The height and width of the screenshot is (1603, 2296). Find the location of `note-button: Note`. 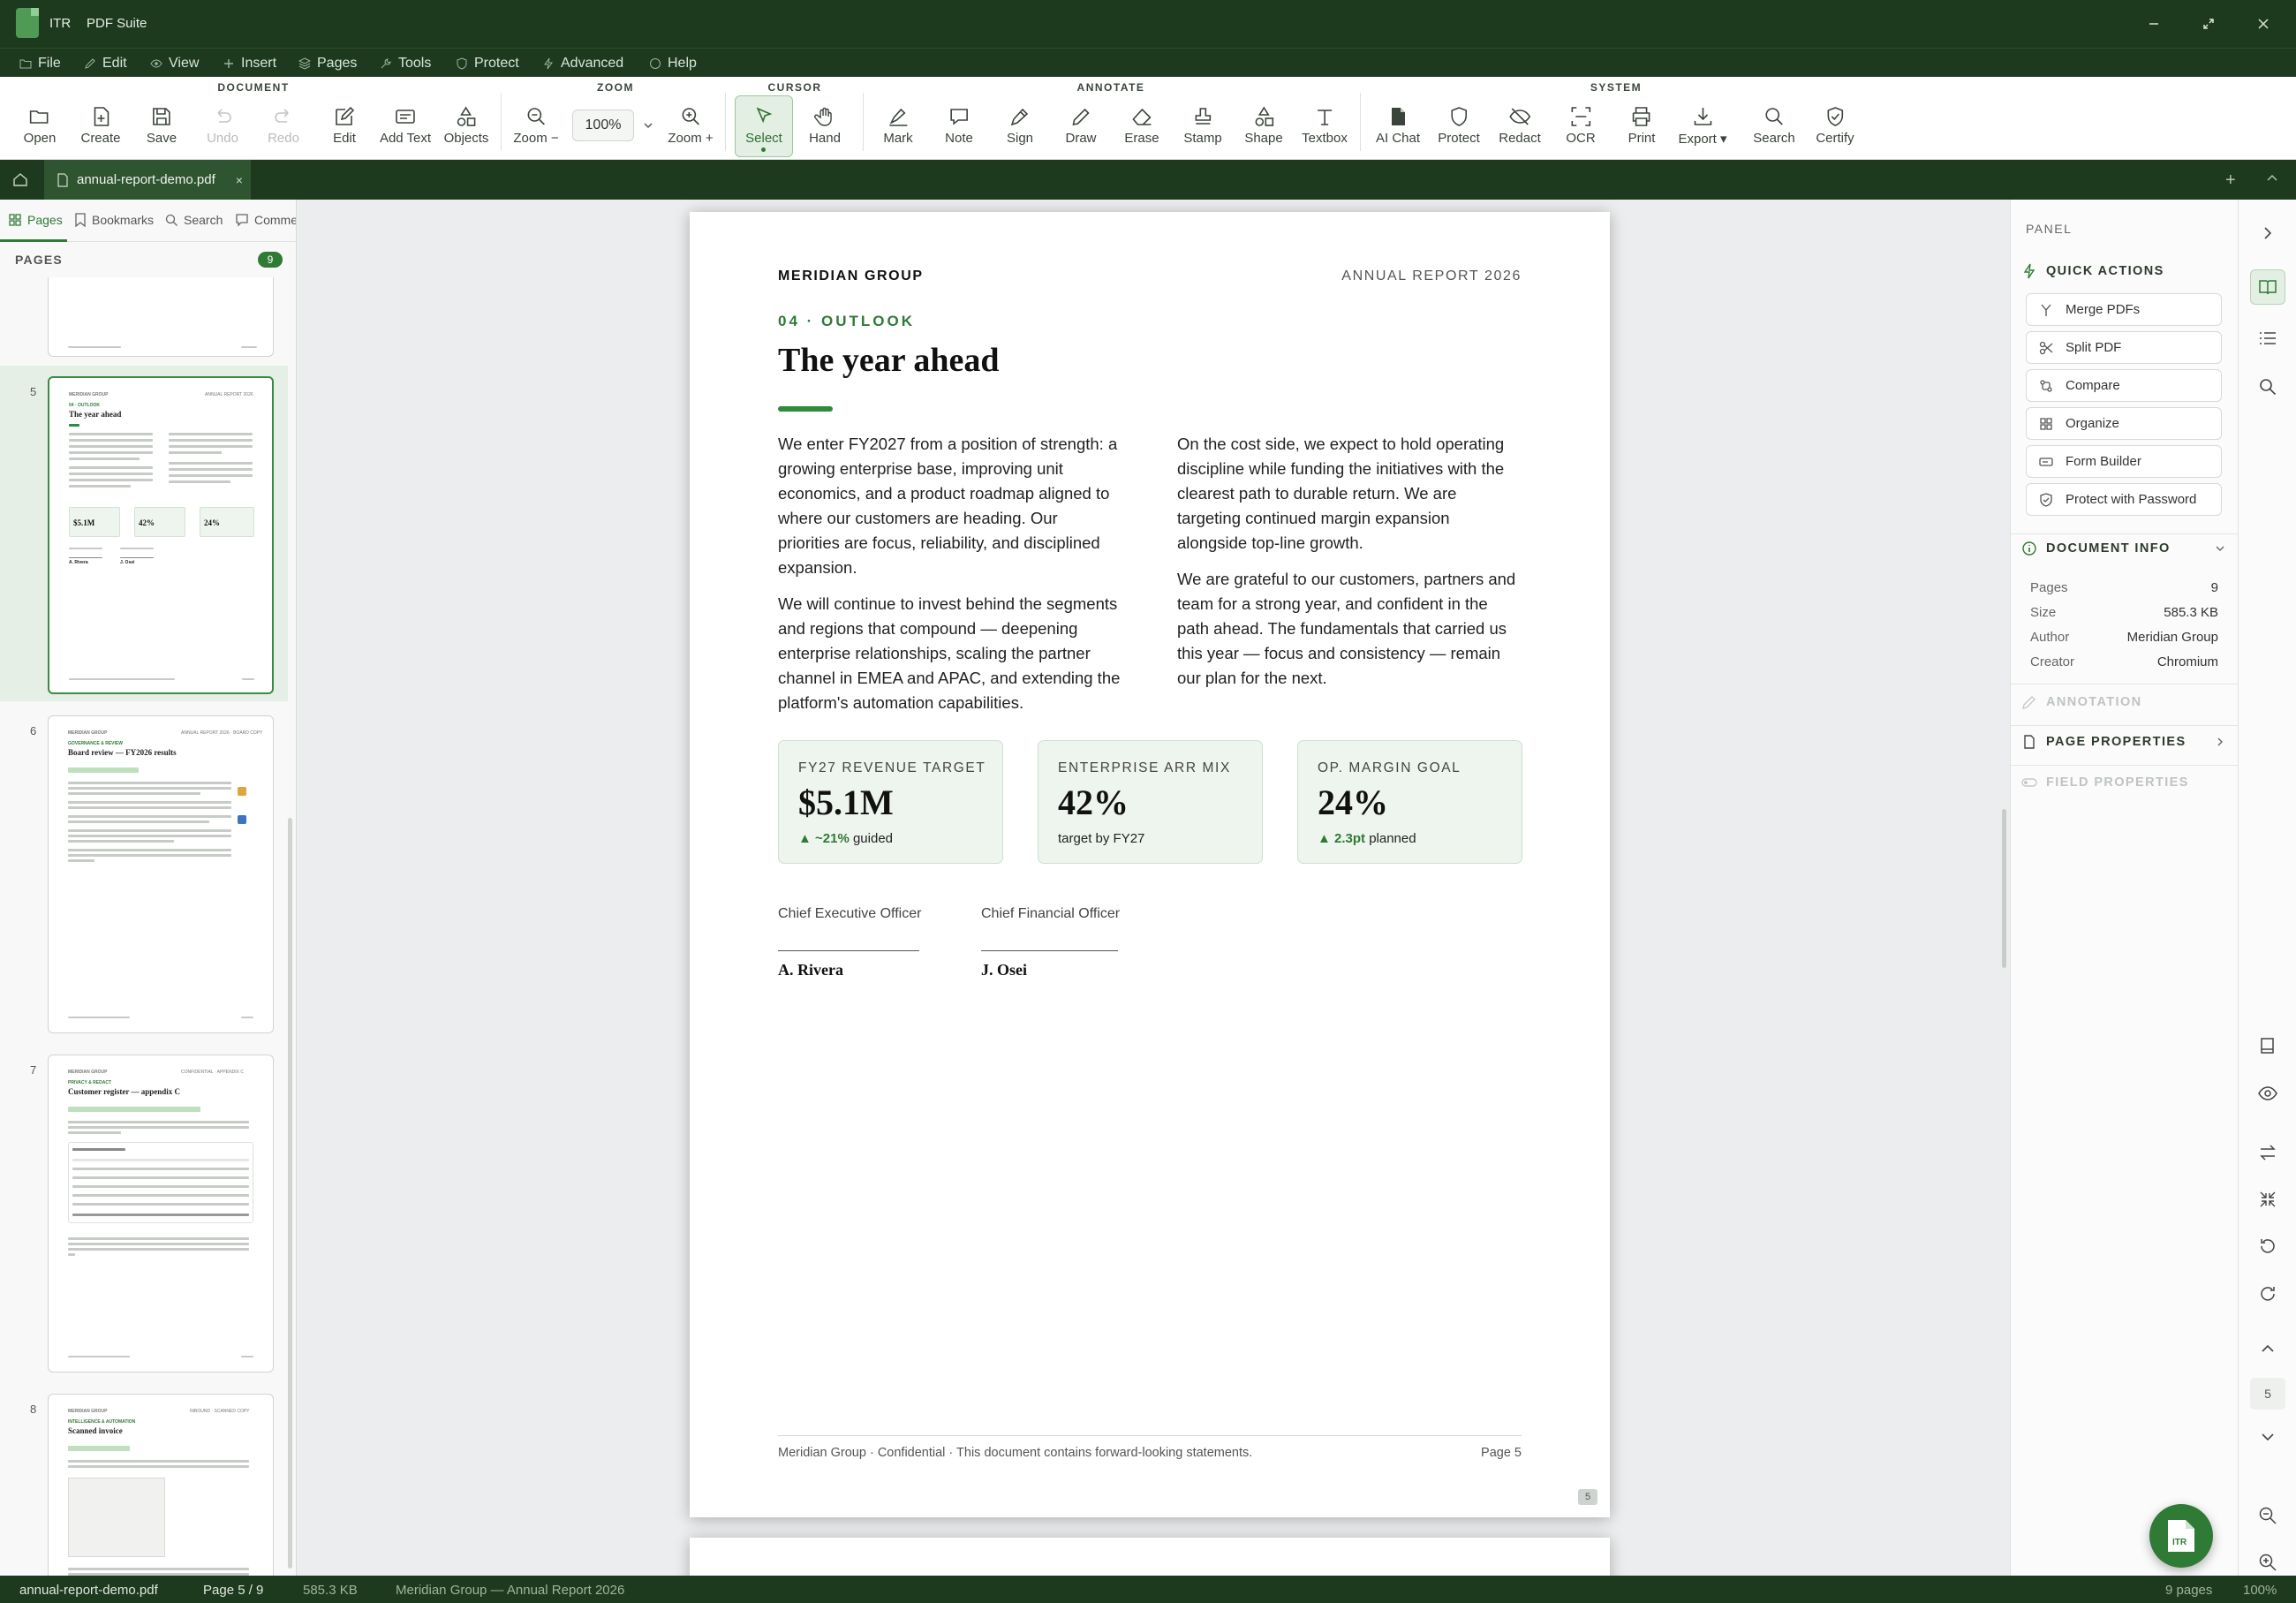

note-button: Note is located at coordinates (959, 129).